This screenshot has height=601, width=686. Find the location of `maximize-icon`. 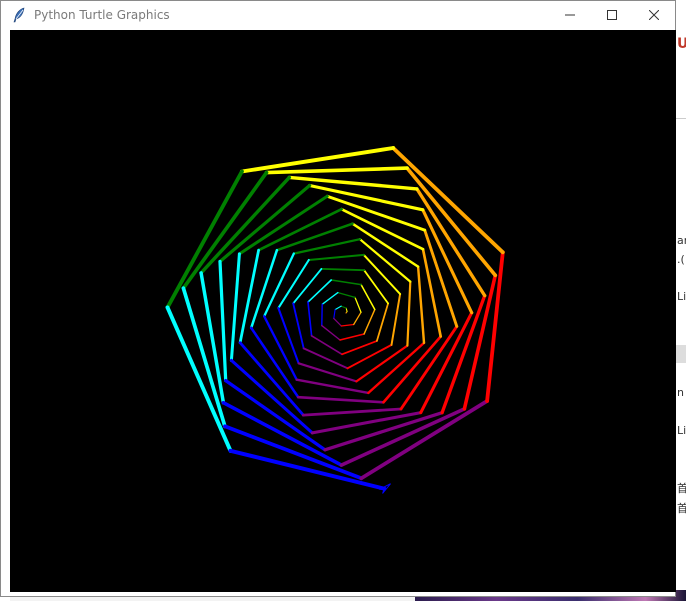

maximize-icon is located at coordinates (612, 15).